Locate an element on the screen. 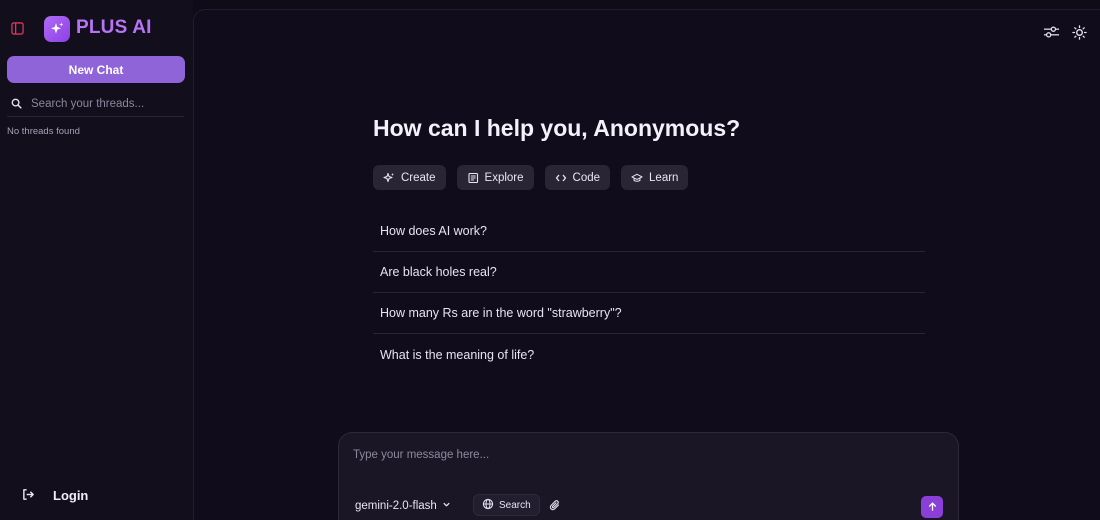 The width and height of the screenshot is (1100, 520). arrow-up-icon is located at coordinates (932, 507).